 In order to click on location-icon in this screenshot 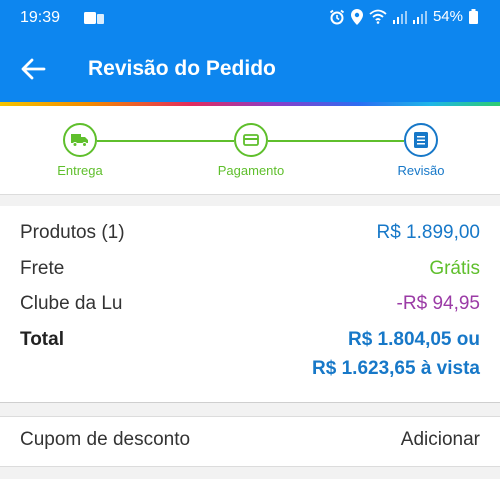, I will do `click(356, 16)`.